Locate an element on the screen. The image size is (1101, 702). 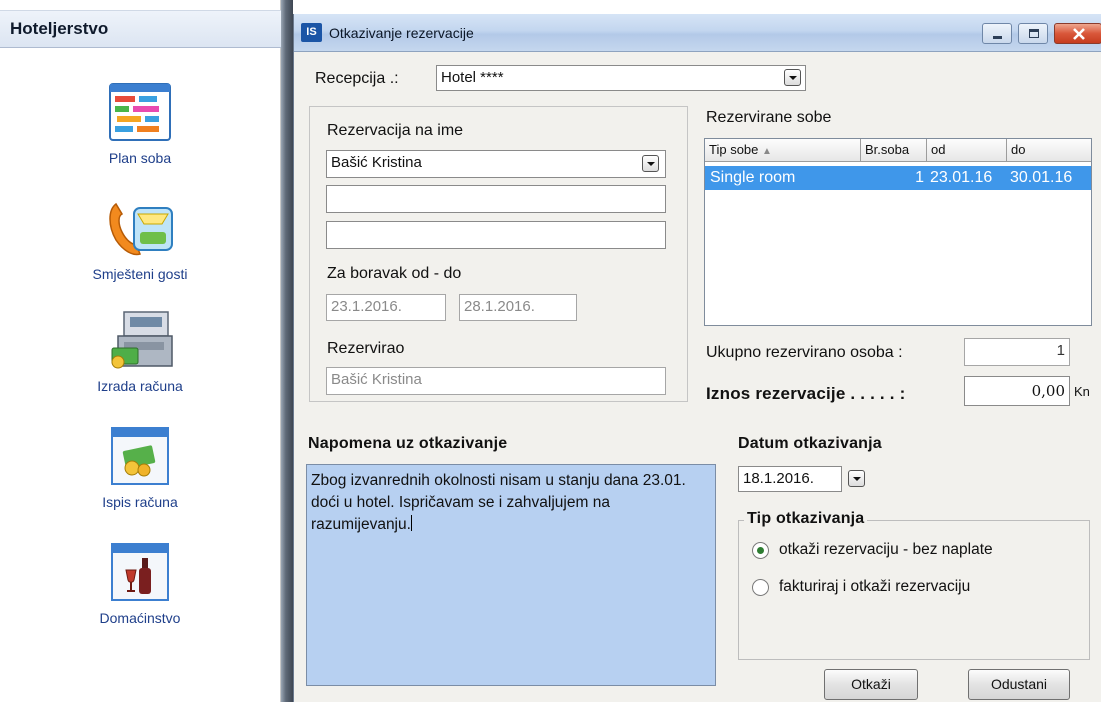
dialog-title: Otkazivanje rezervacije is located at coordinates (401, 33).